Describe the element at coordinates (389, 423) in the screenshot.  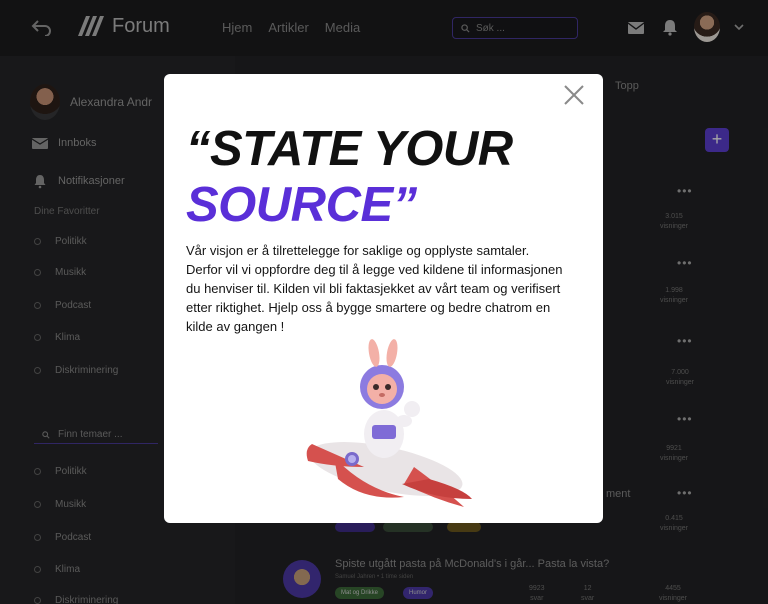
I see `bunny-astronaut-rocket-illustration` at that location.